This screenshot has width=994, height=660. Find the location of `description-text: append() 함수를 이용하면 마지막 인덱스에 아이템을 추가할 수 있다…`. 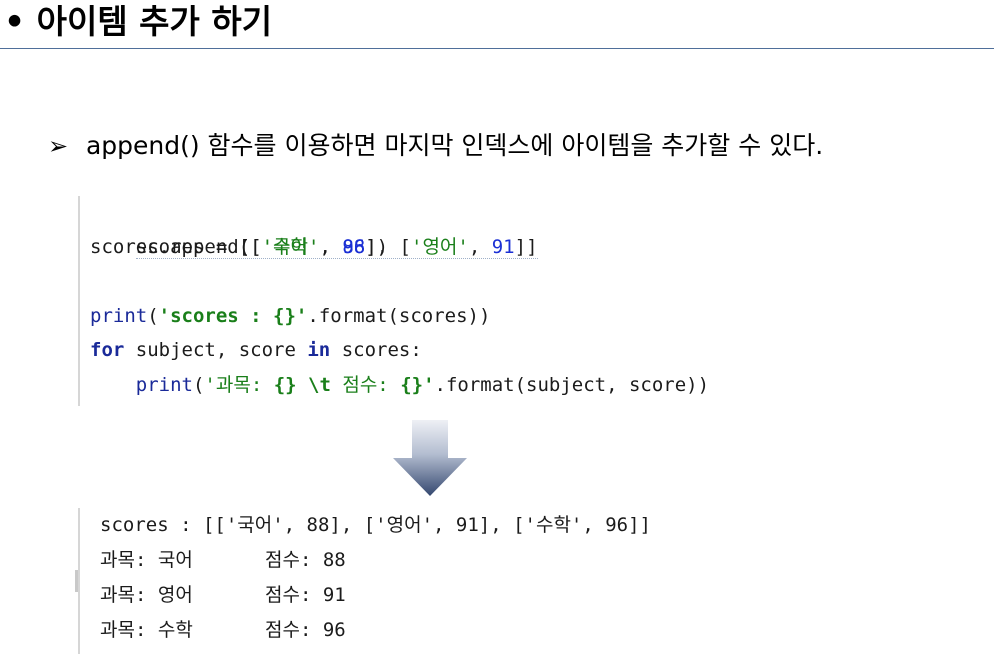

description-text: append() 함수를 이용하면 마지막 인덱스에 아이템을 추가할 수 있다… is located at coordinates (454, 145).